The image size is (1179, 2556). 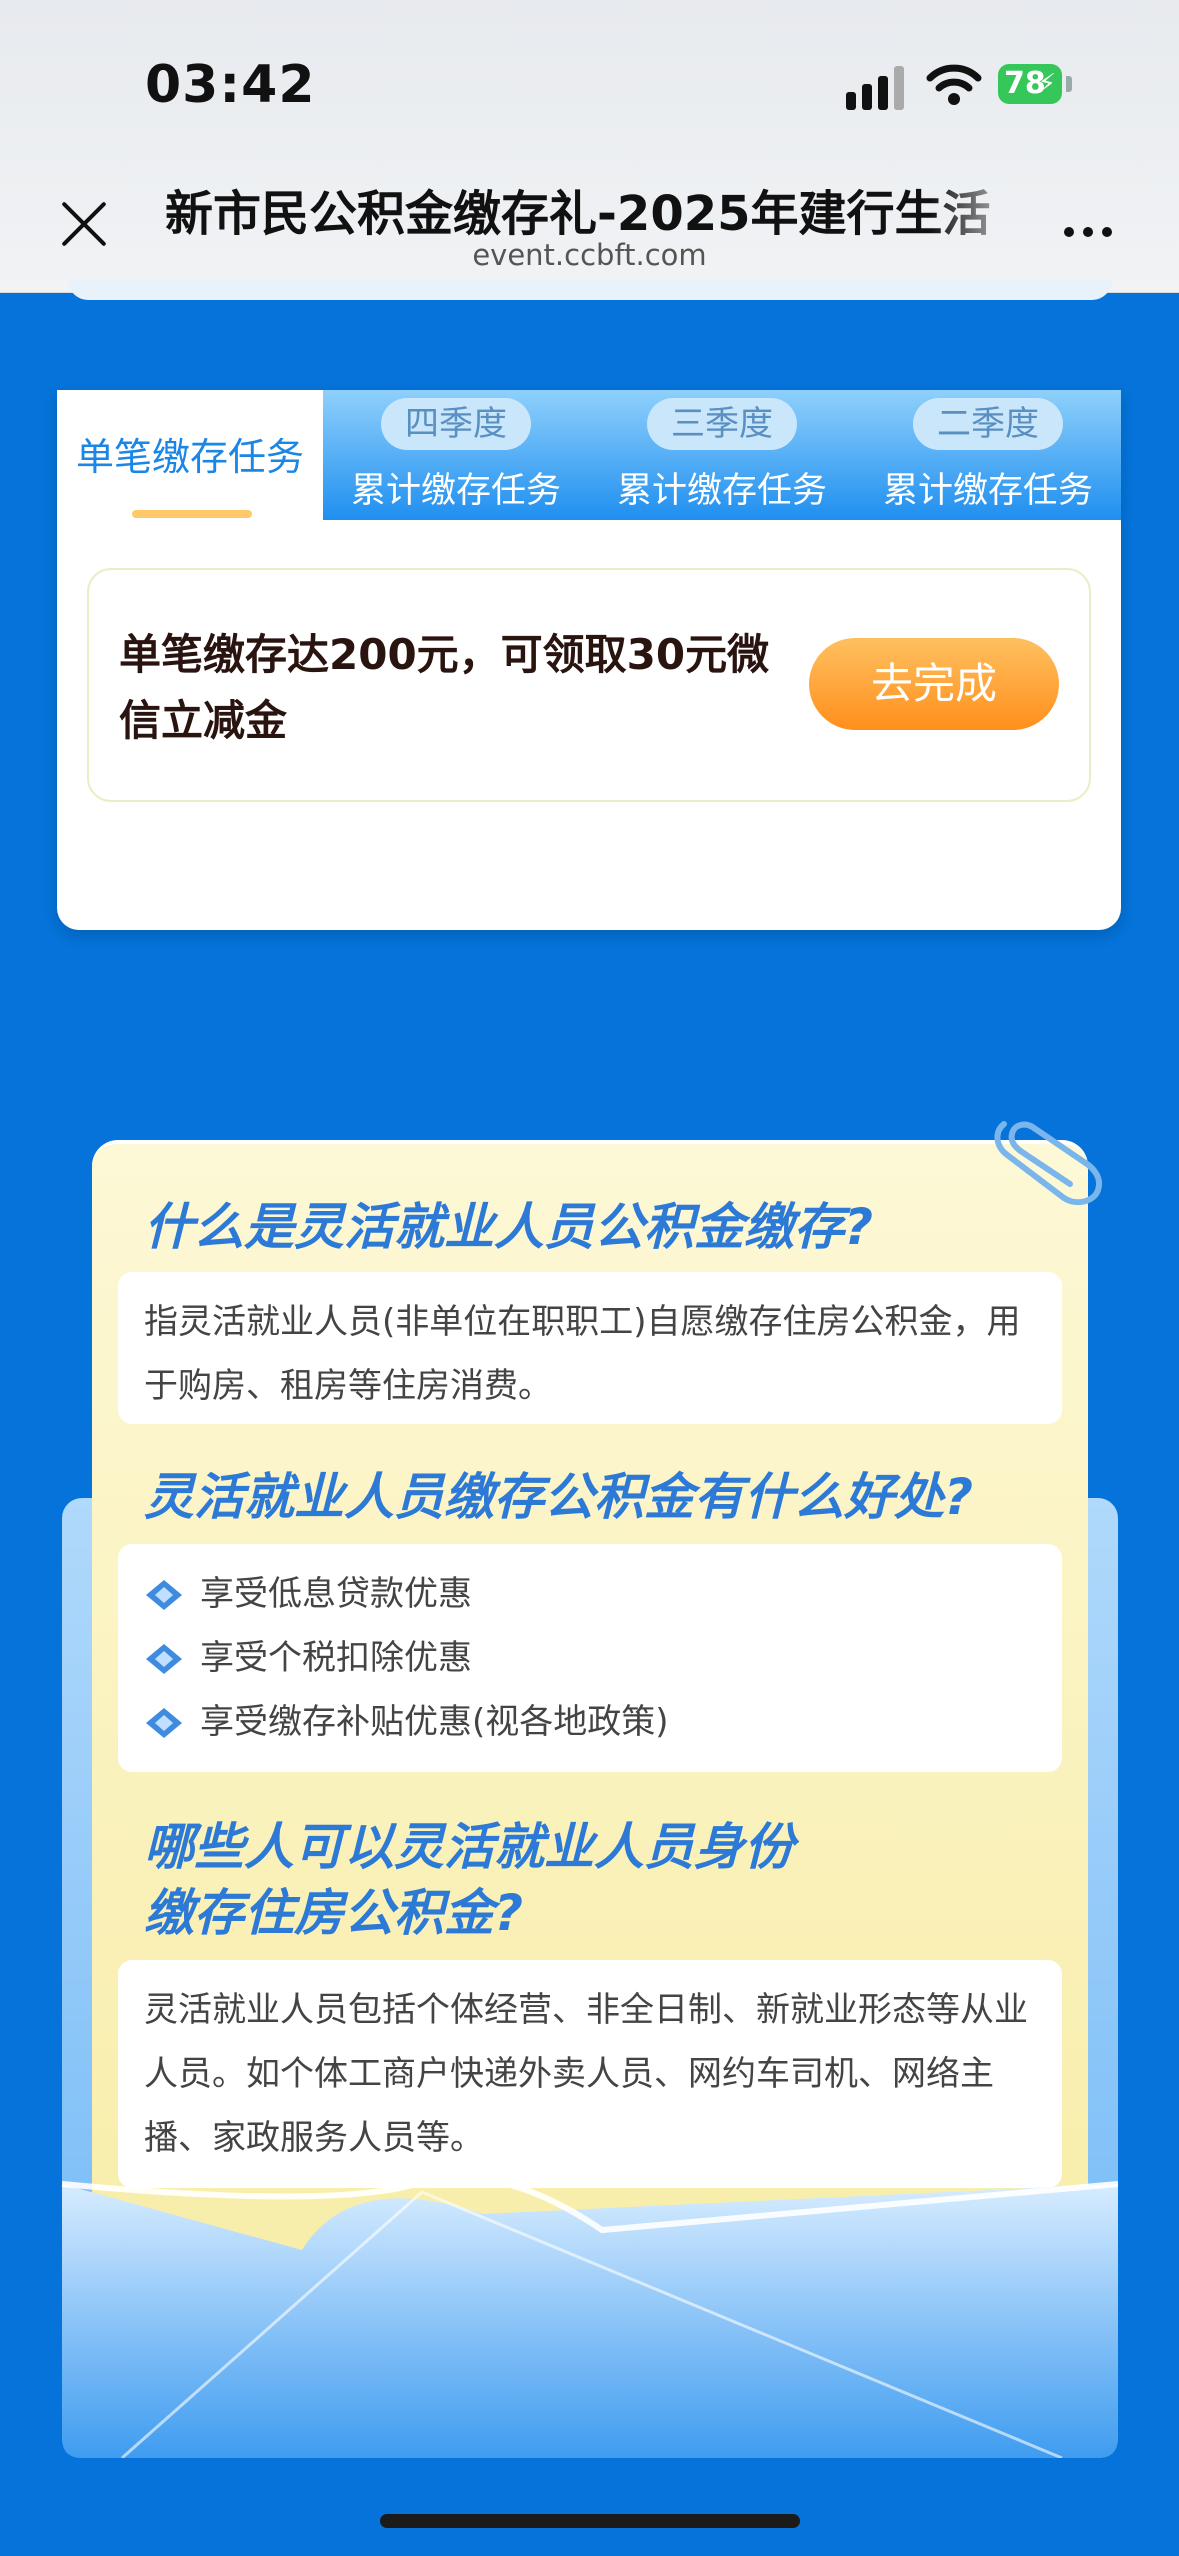 What do you see at coordinates (456, 424) in the screenshot?
I see `tab-season-badge: 四季度` at bounding box center [456, 424].